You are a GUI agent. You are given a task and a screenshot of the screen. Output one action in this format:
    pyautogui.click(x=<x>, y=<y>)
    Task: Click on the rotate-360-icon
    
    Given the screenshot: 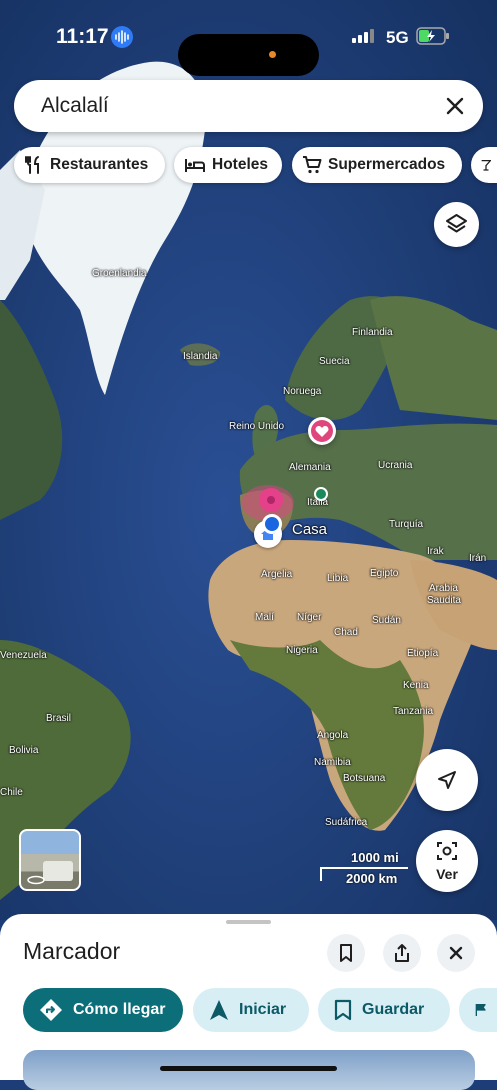 What is the action you would take?
    pyautogui.click(x=36, y=880)
    